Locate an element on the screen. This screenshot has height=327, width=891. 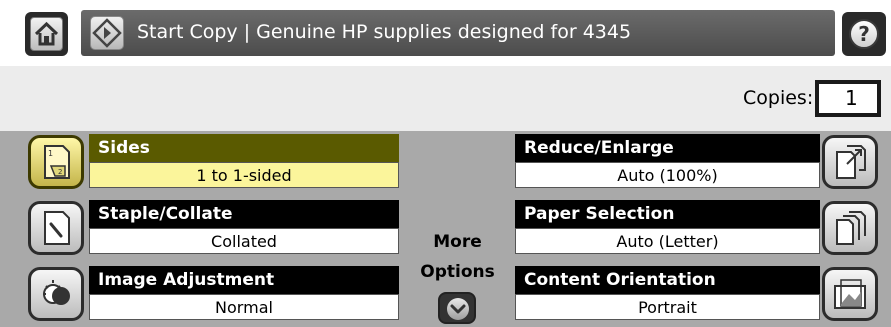
help-button: ? is located at coordinates (864, 34).